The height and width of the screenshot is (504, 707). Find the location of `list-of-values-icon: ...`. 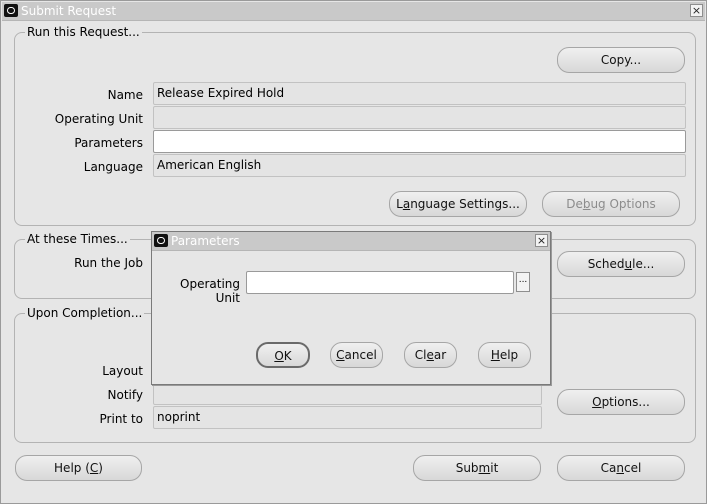

list-of-values-icon: ... is located at coordinates (523, 282).